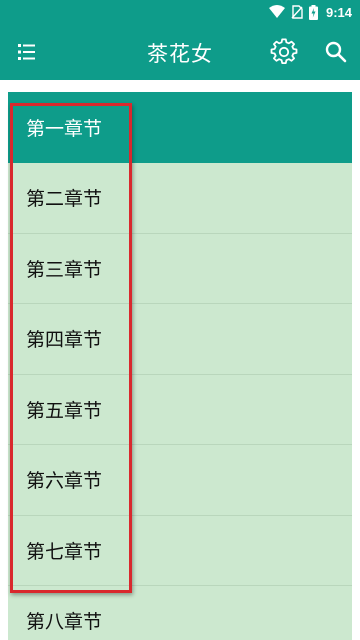  I want to click on chapter-item-3: 第三章节, so click(180, 269).